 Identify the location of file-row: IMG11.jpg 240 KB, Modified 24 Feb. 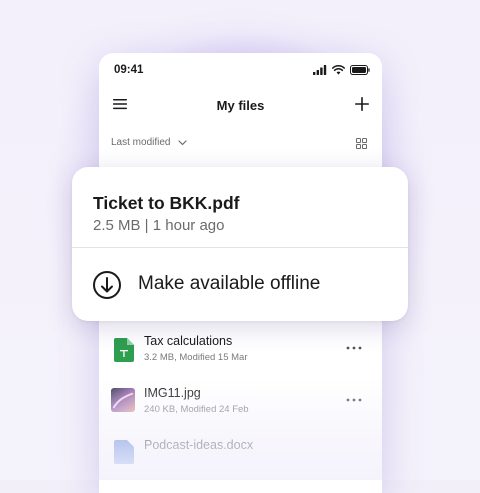
(240, 410).